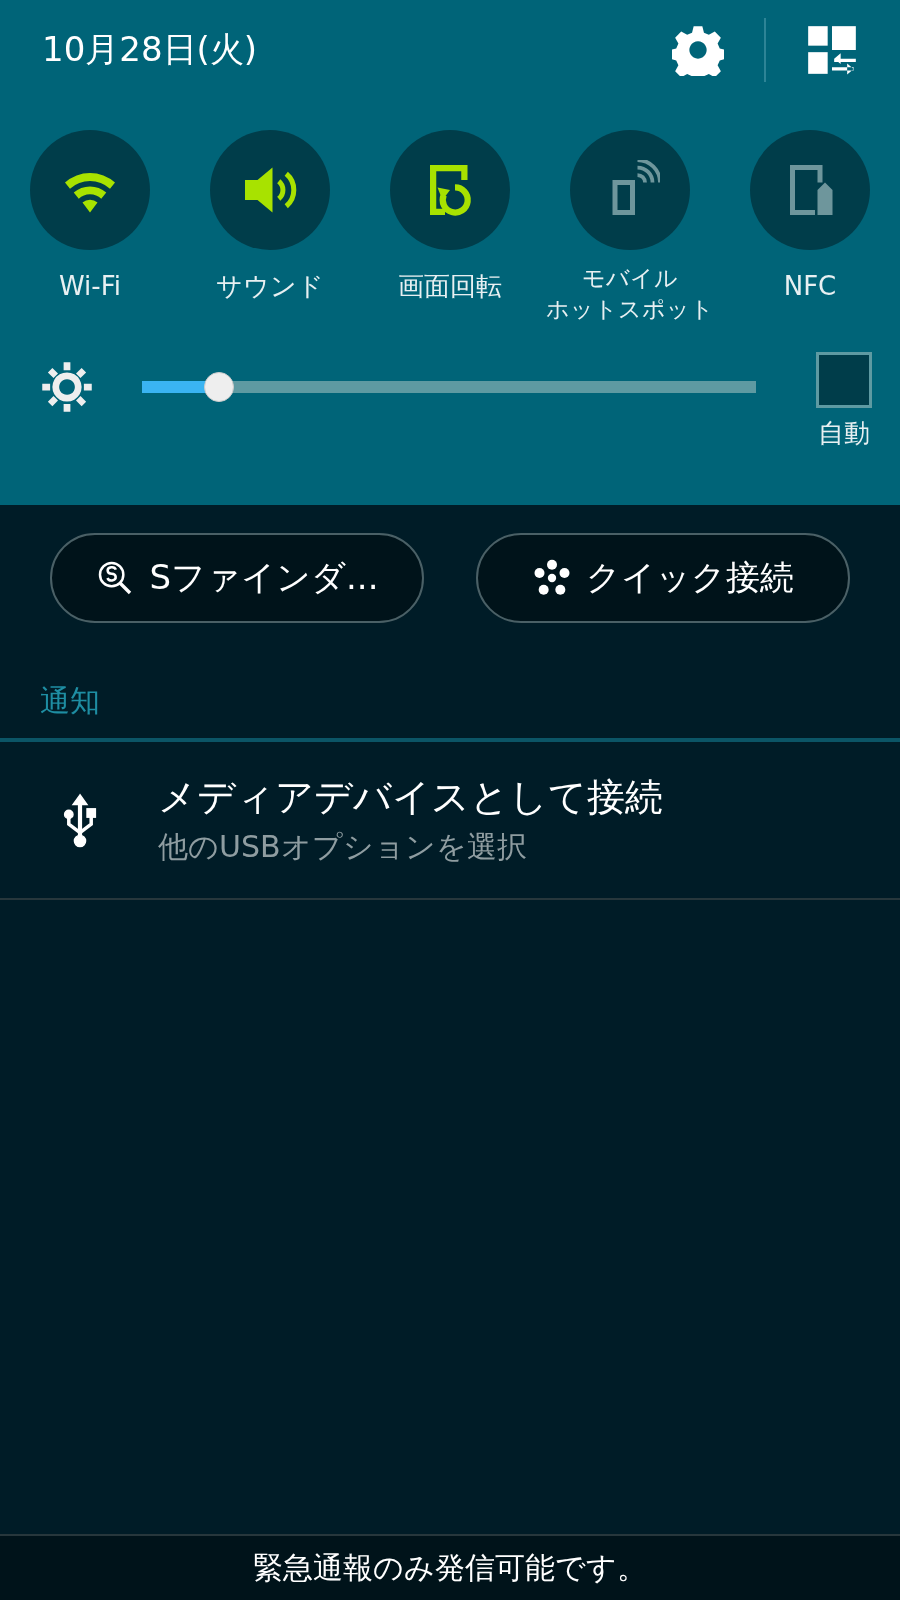 This screenshot has height=1600, width=900. I want to click on auto-label: 自動, so click(844, 433).